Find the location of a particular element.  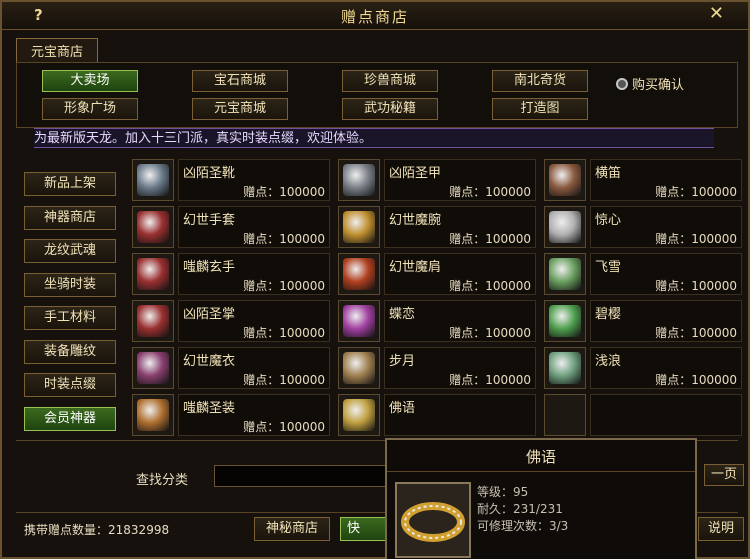

tab-strip: 元宝商店 is located at coordinates (57, 50).